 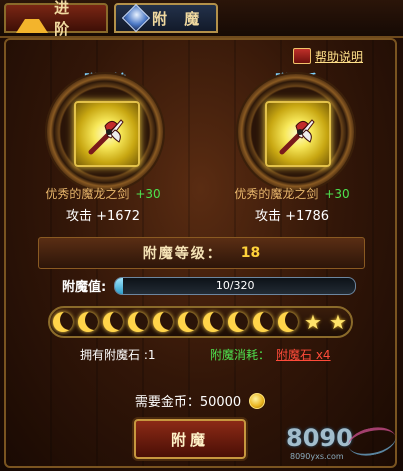 I want to click on gem-icon, so click(x=136, y=18).